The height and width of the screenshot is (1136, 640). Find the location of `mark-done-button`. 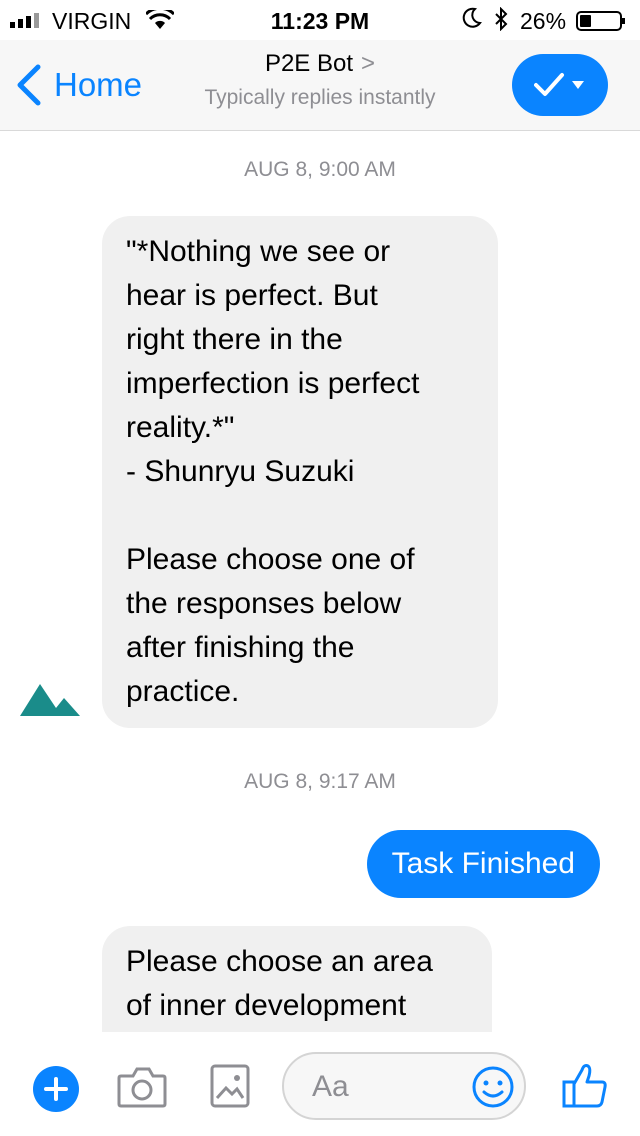

mark-done-button is located at coordinates (560, 85).